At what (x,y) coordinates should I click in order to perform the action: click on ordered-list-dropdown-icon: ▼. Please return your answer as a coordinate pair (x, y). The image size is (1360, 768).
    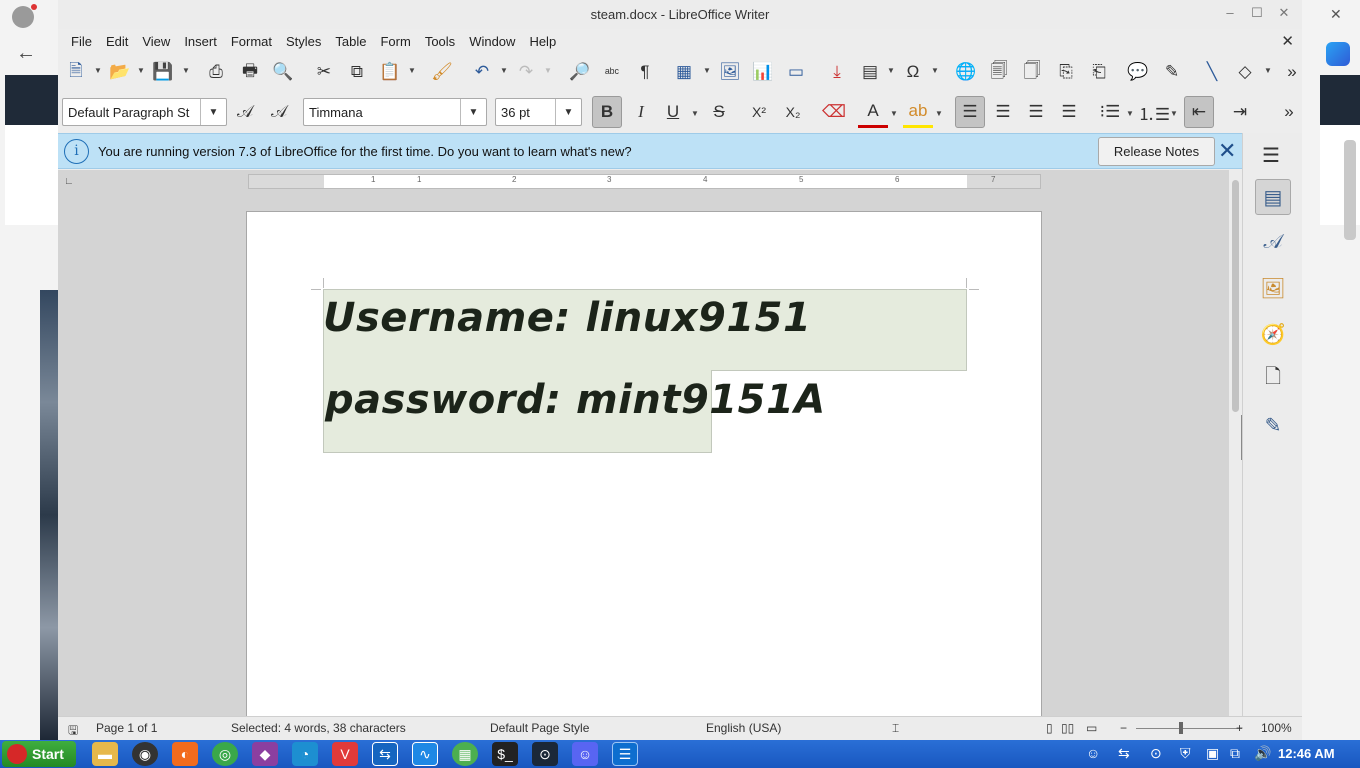
    Looking at the image, I should click on (1174, 113).